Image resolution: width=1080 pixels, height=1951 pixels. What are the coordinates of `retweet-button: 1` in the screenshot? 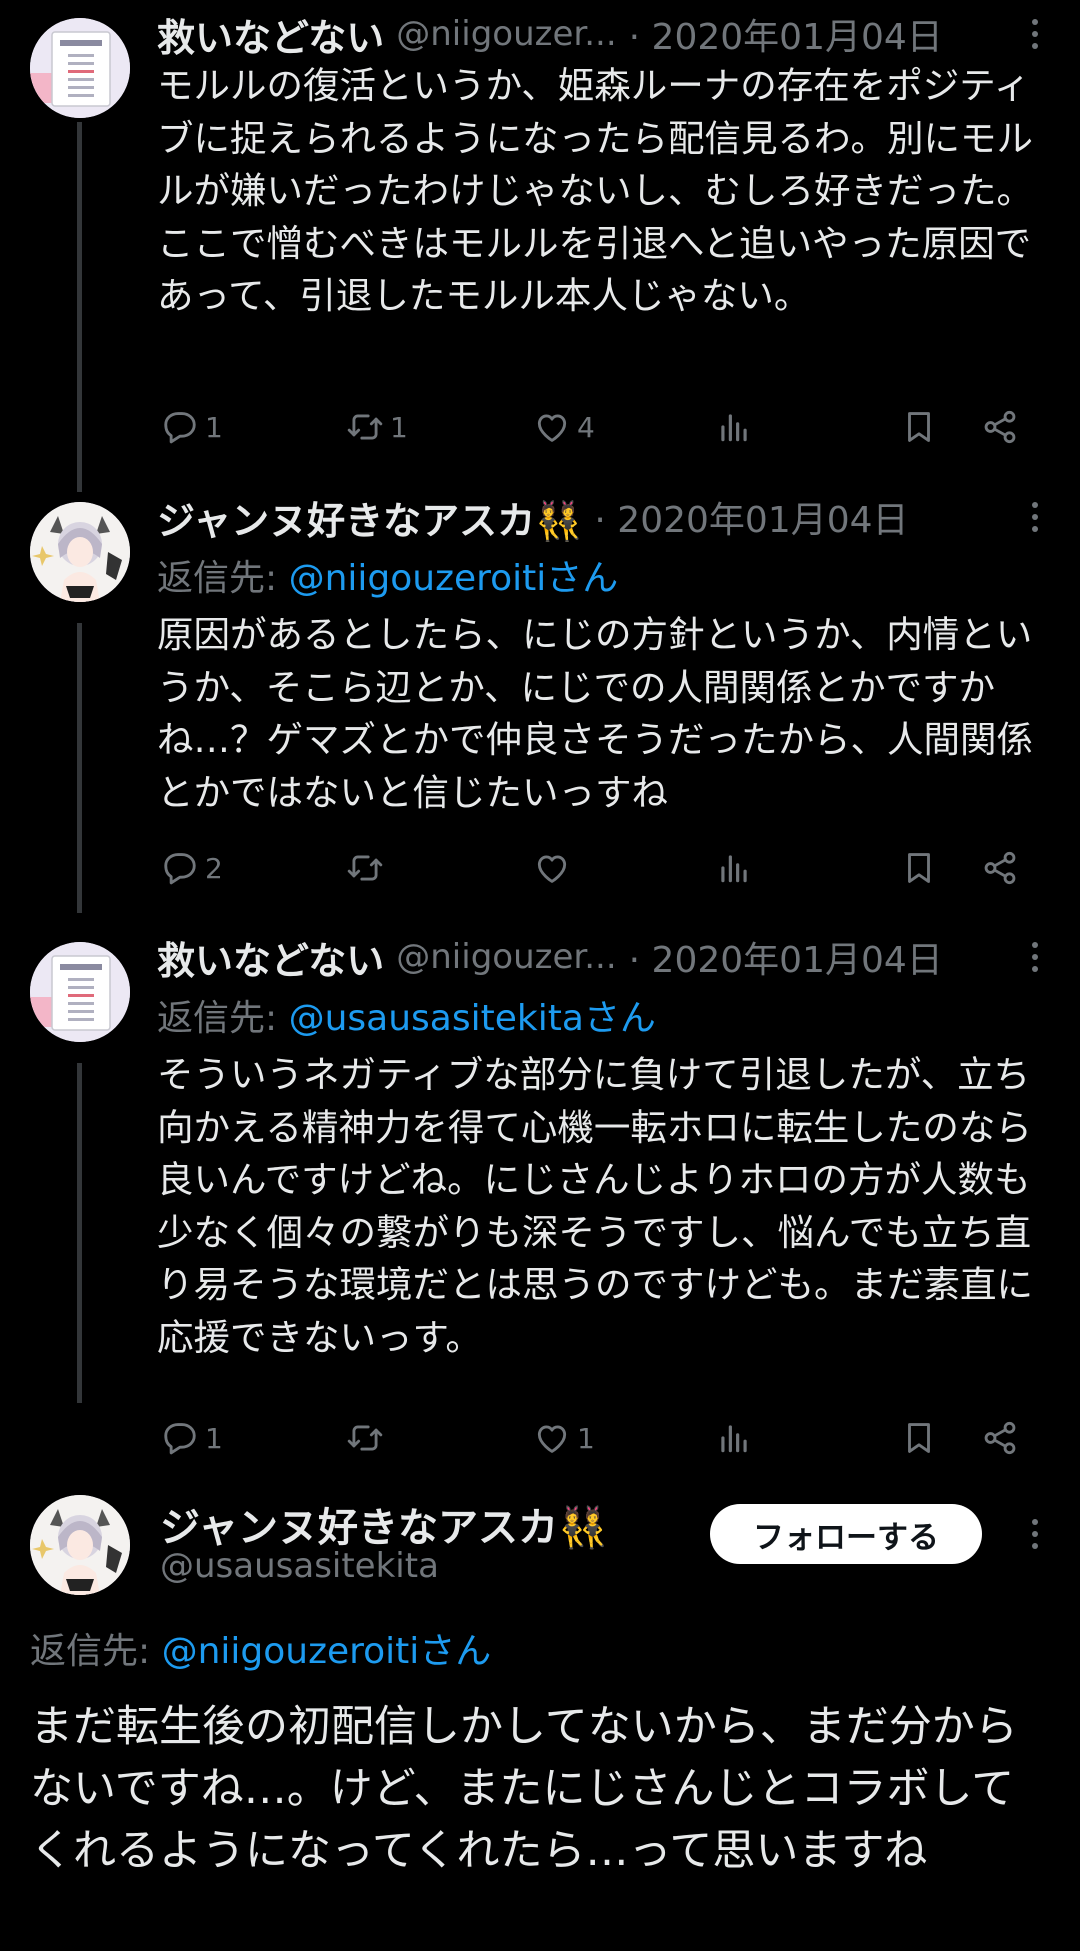 It's located at (377, 427).